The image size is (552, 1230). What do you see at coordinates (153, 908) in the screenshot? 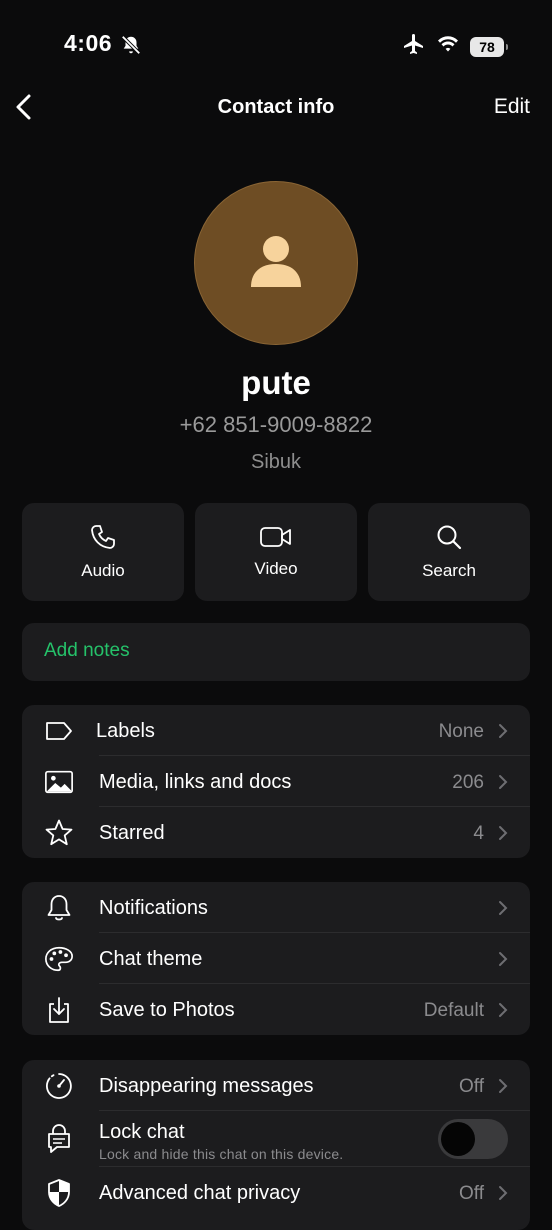
I see `notifications-label: Notifications` at bounding box center [153, 908].